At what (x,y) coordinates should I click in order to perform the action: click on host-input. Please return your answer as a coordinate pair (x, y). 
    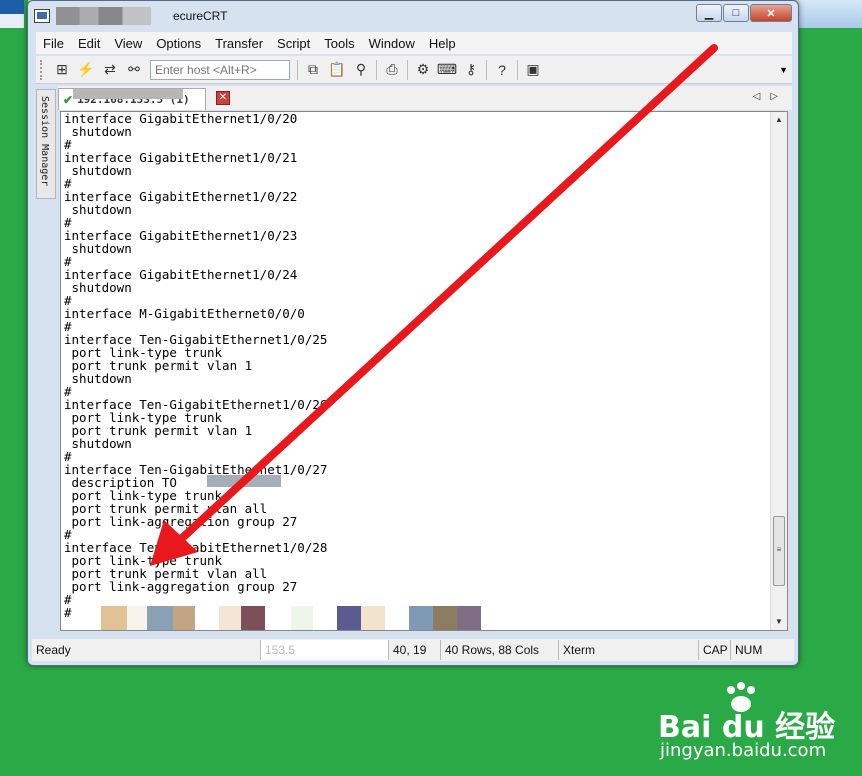
    Looking at the image, I should click on (220, 69).